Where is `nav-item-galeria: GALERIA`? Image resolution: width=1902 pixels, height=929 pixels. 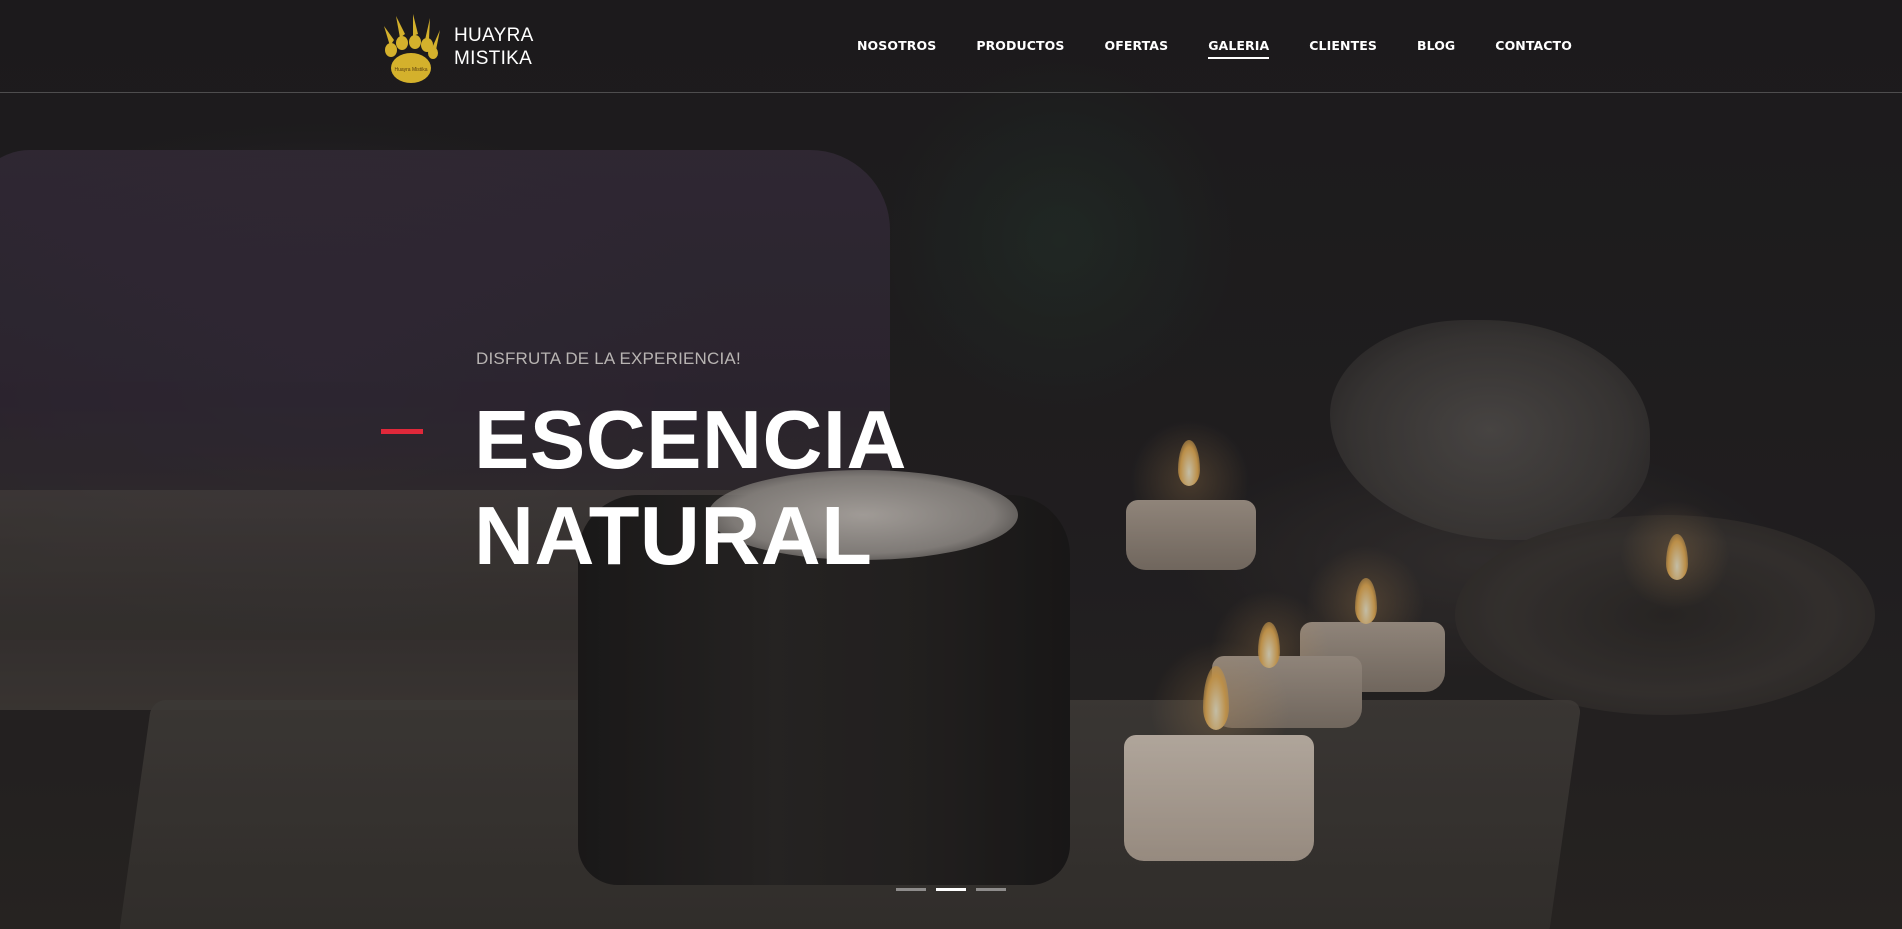 nav-item-galeria: GALERIA is located at coordinates (1239, 48).